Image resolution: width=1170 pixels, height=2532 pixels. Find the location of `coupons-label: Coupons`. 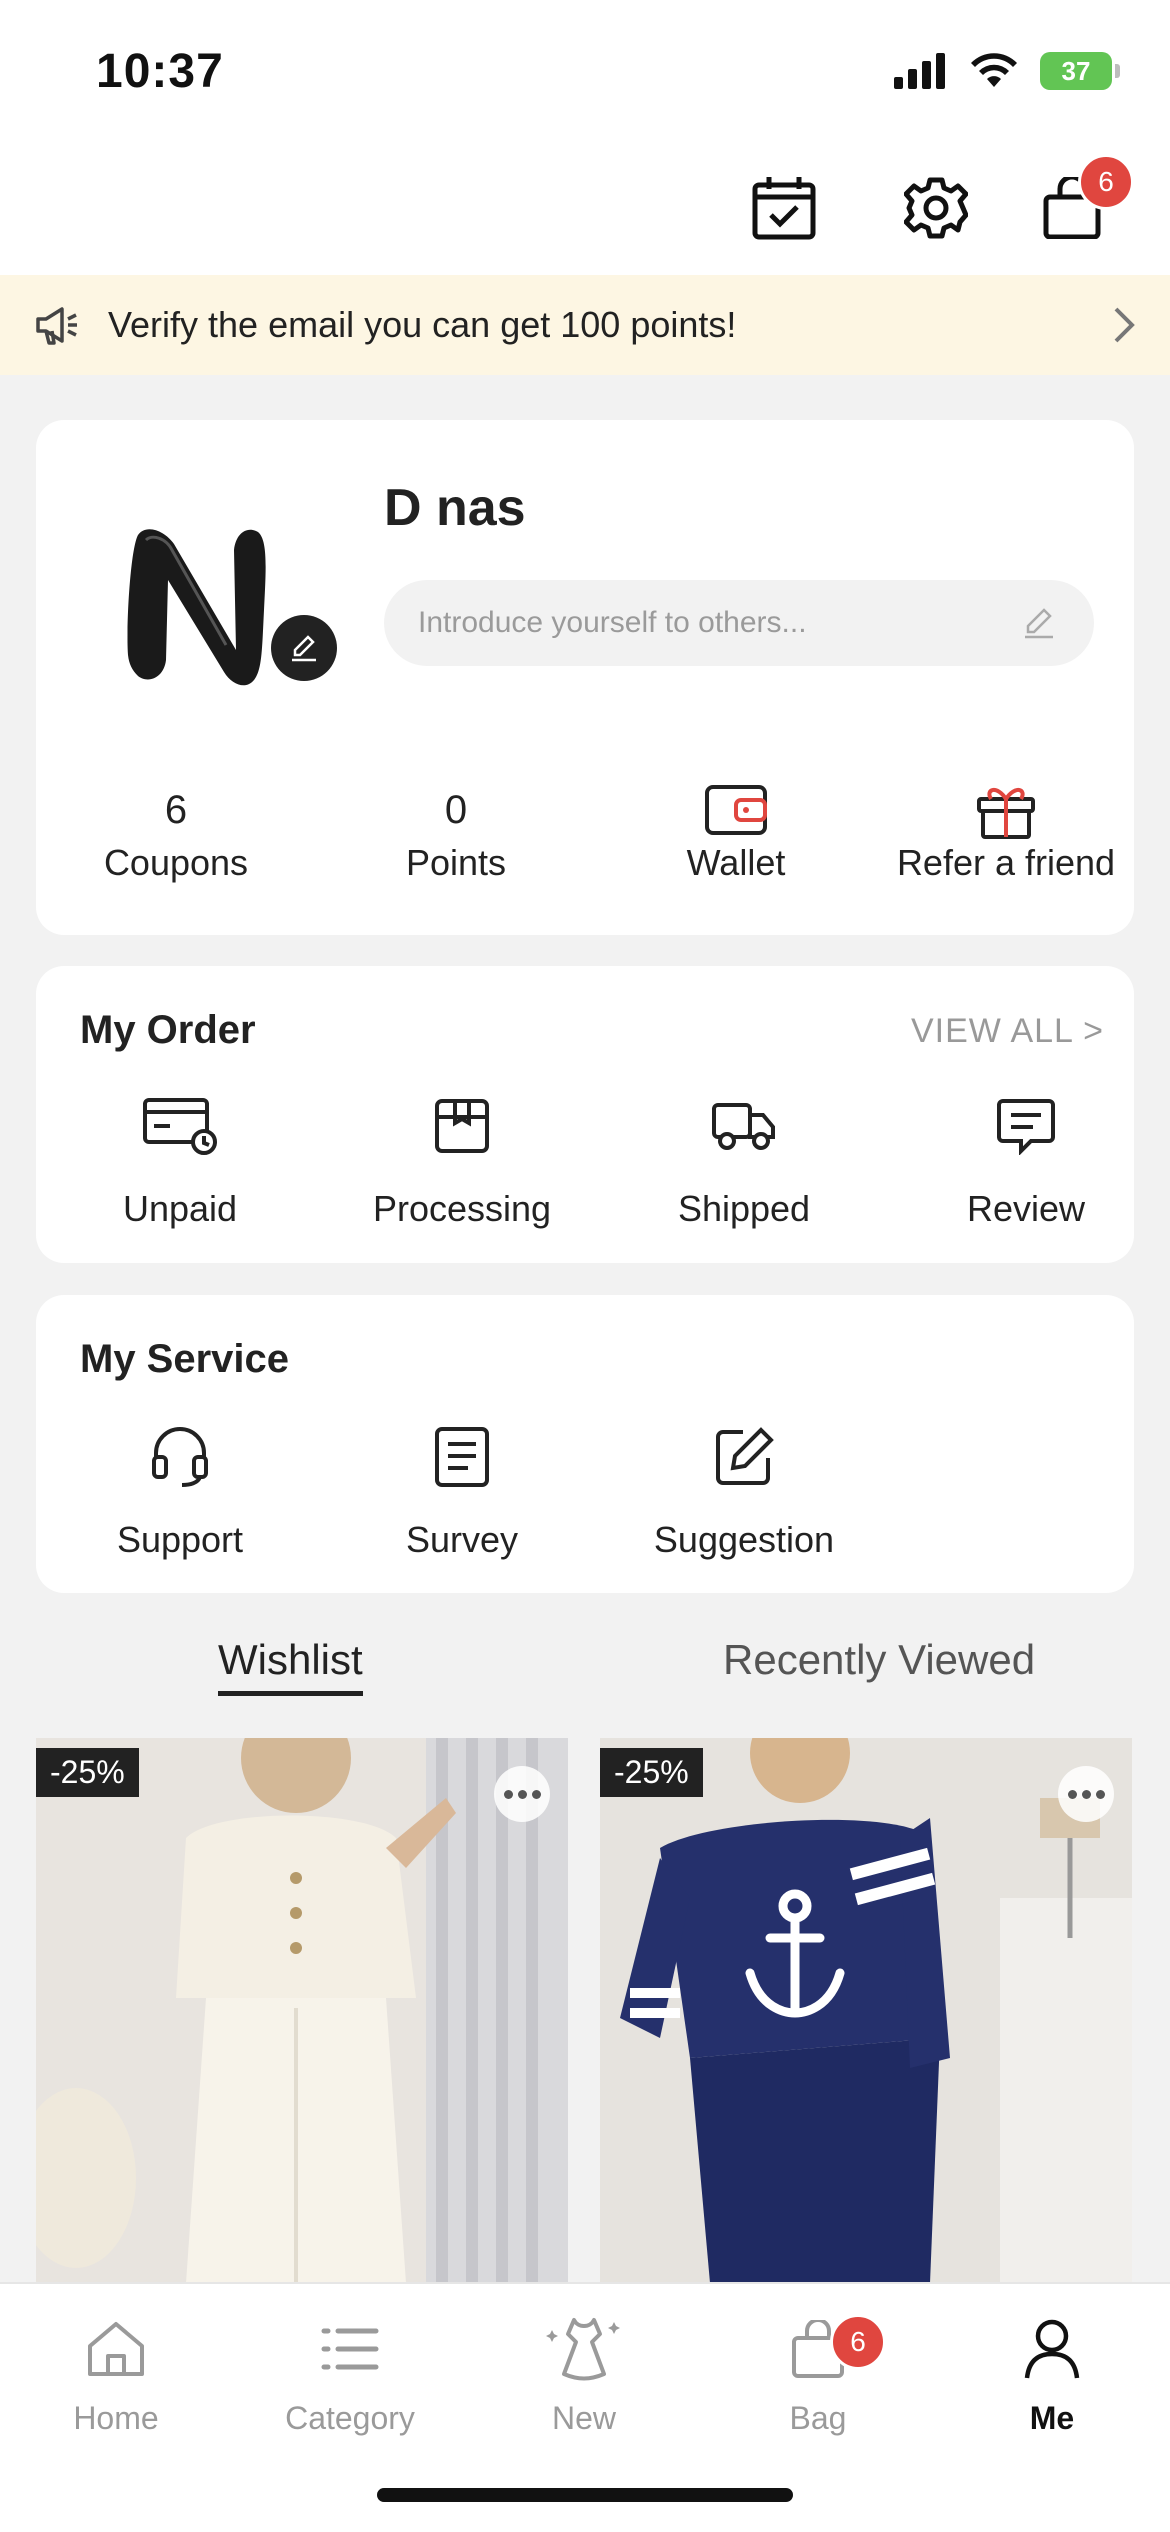

coupons-label: Coupons is located at coordinates (176, 862).